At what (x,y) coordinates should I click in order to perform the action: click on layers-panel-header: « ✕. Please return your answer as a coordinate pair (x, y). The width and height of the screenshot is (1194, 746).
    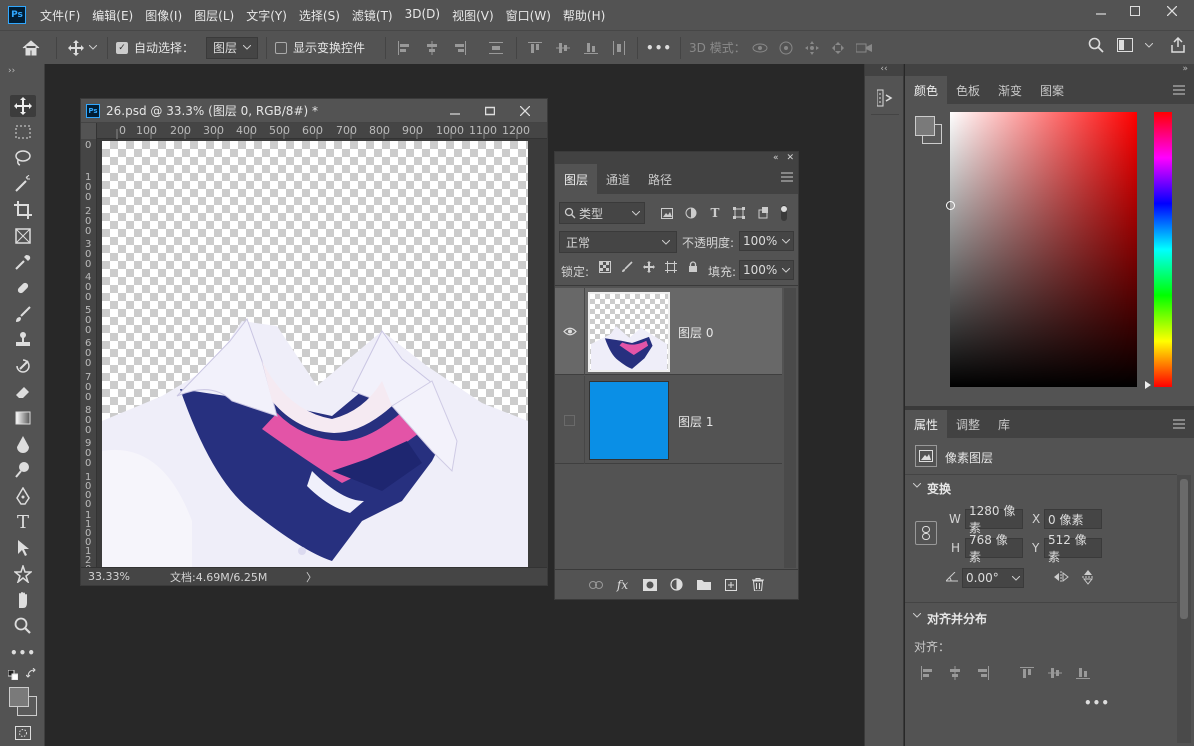
    Looking at the image, I should click on (676, 158).